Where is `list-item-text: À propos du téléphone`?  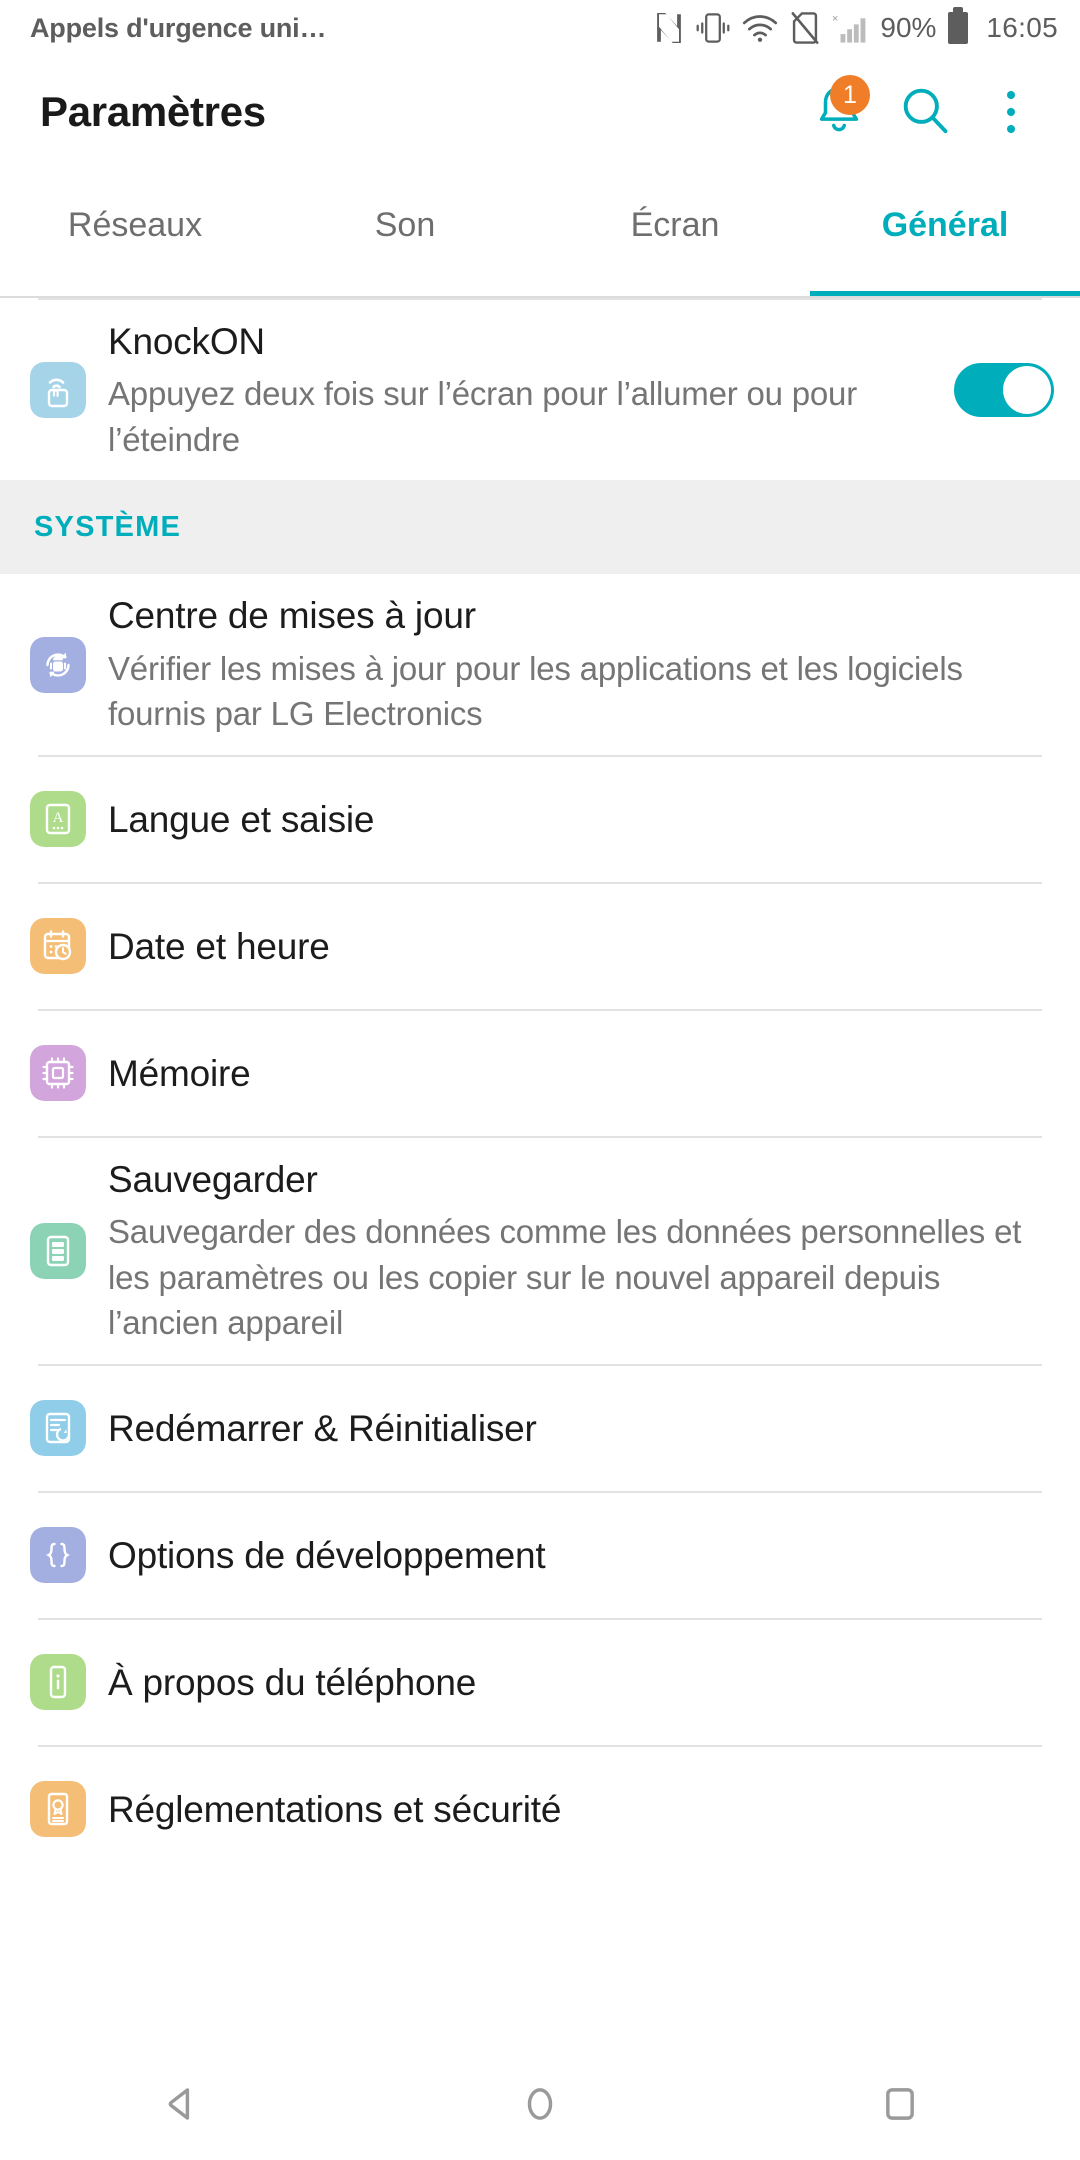
list-item-text: À propos du téléphone is located at coordinates (581, 1682).